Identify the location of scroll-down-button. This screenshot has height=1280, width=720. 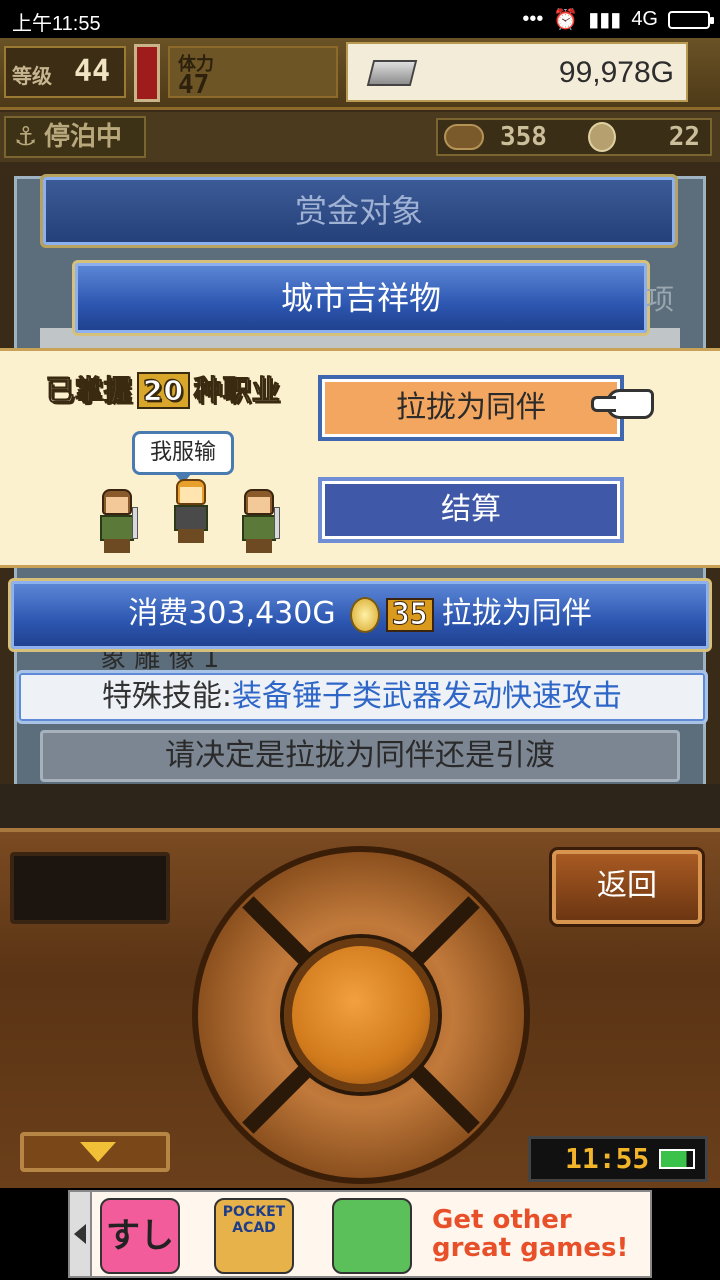
(95, 1152).